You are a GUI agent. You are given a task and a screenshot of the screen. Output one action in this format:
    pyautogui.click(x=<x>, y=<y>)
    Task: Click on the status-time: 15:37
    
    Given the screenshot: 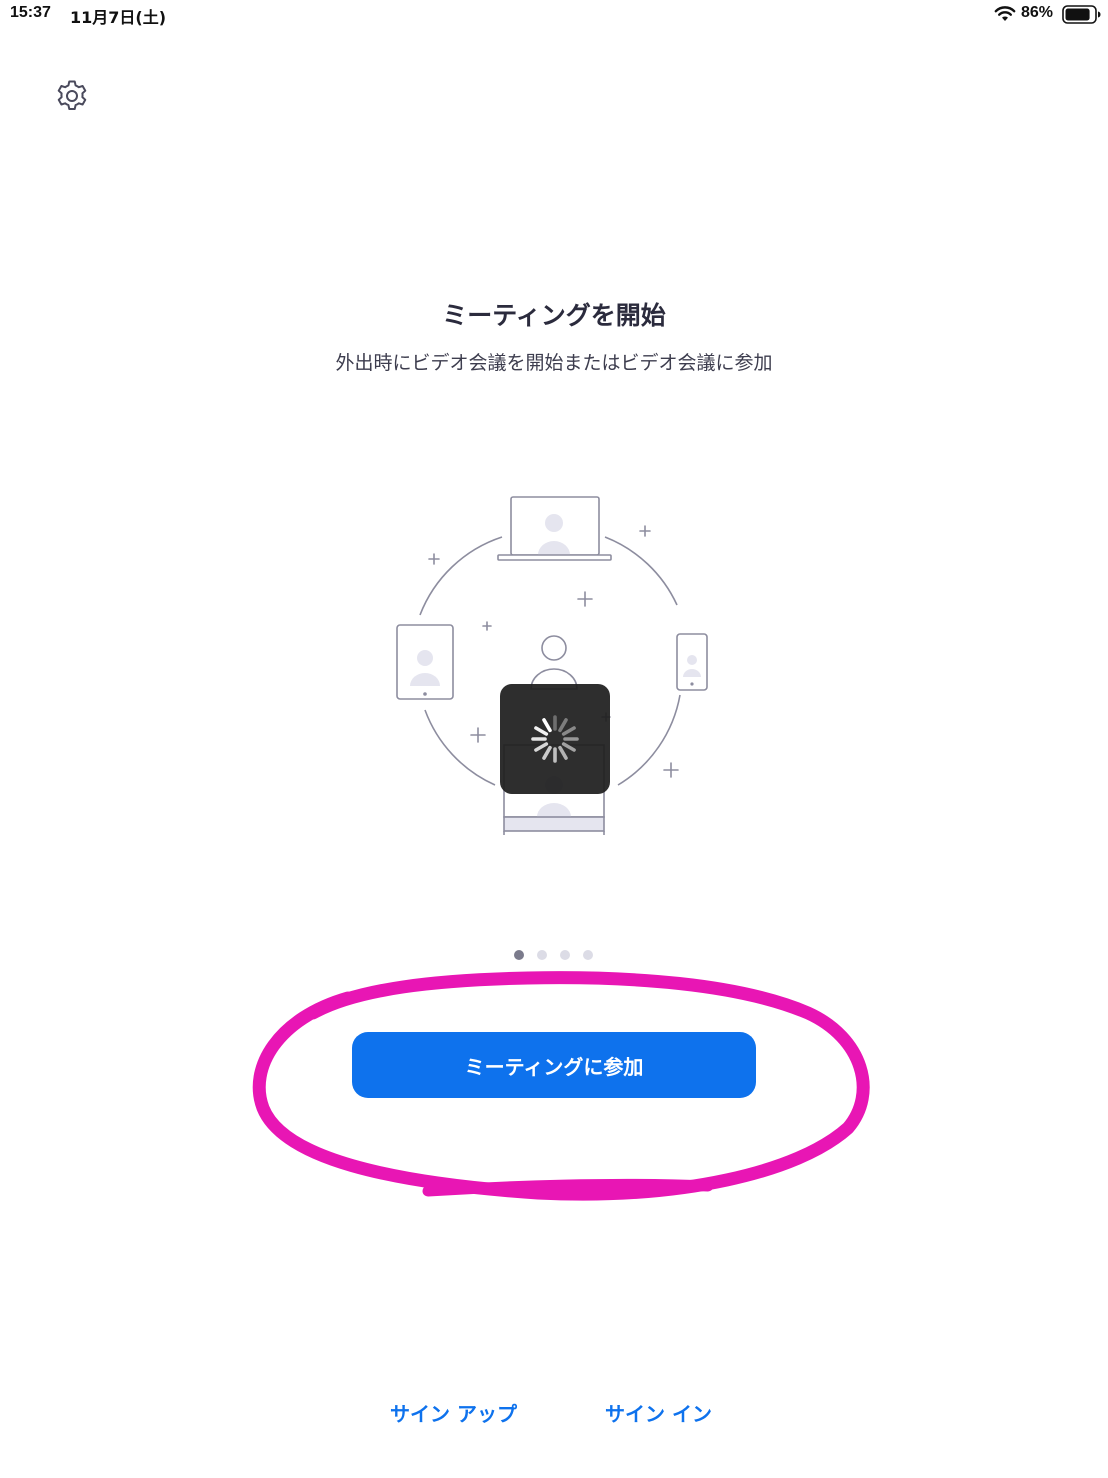 What is the action you would take?
    pyautogui.click(x=30, y=12)
    